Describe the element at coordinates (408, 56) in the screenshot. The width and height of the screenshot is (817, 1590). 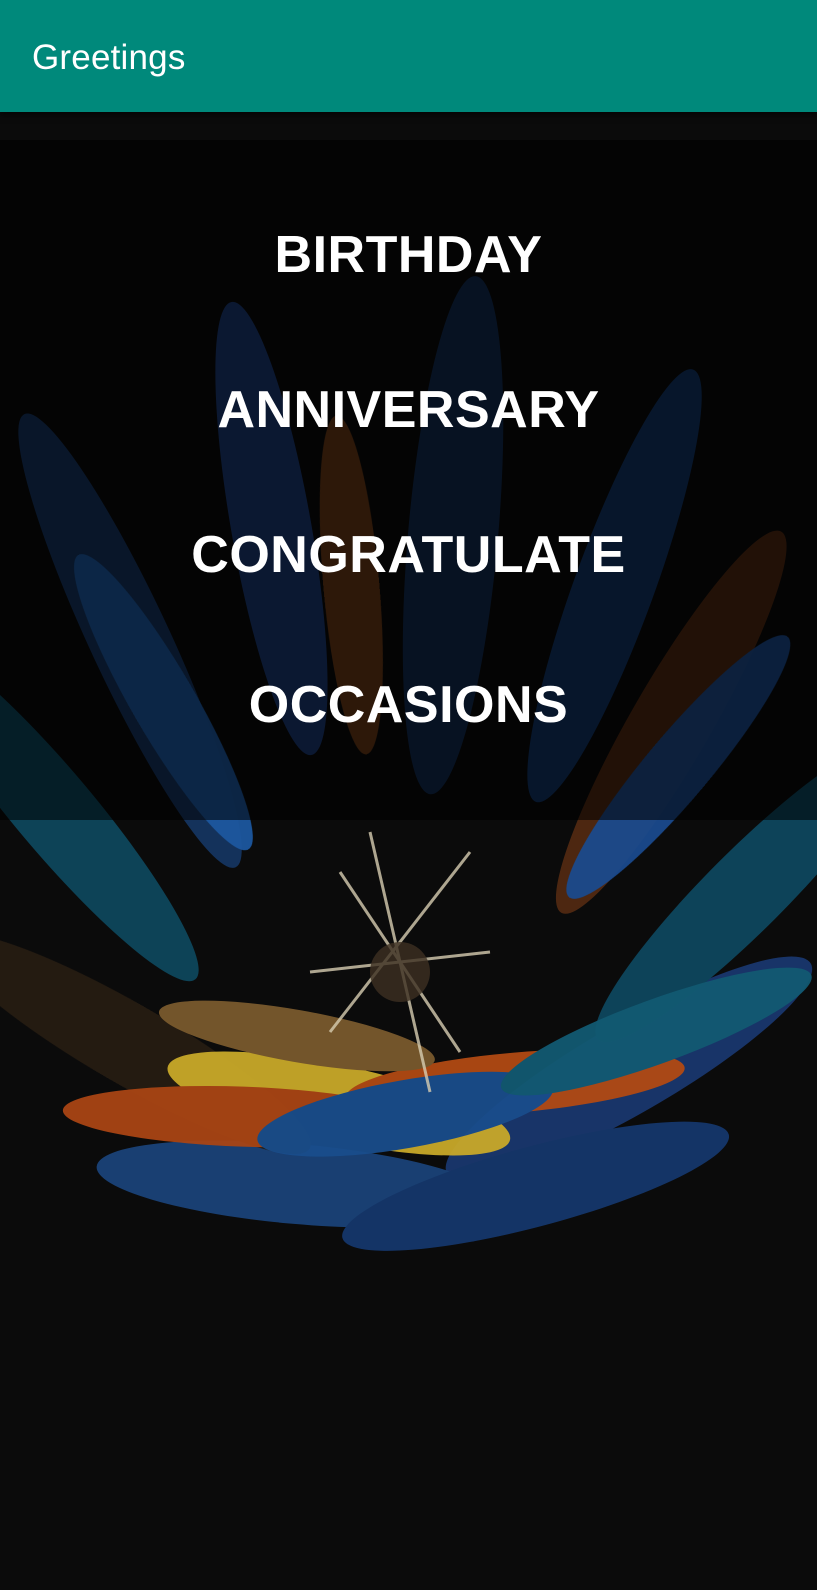
I see `app-bar: Greetings` at that location.